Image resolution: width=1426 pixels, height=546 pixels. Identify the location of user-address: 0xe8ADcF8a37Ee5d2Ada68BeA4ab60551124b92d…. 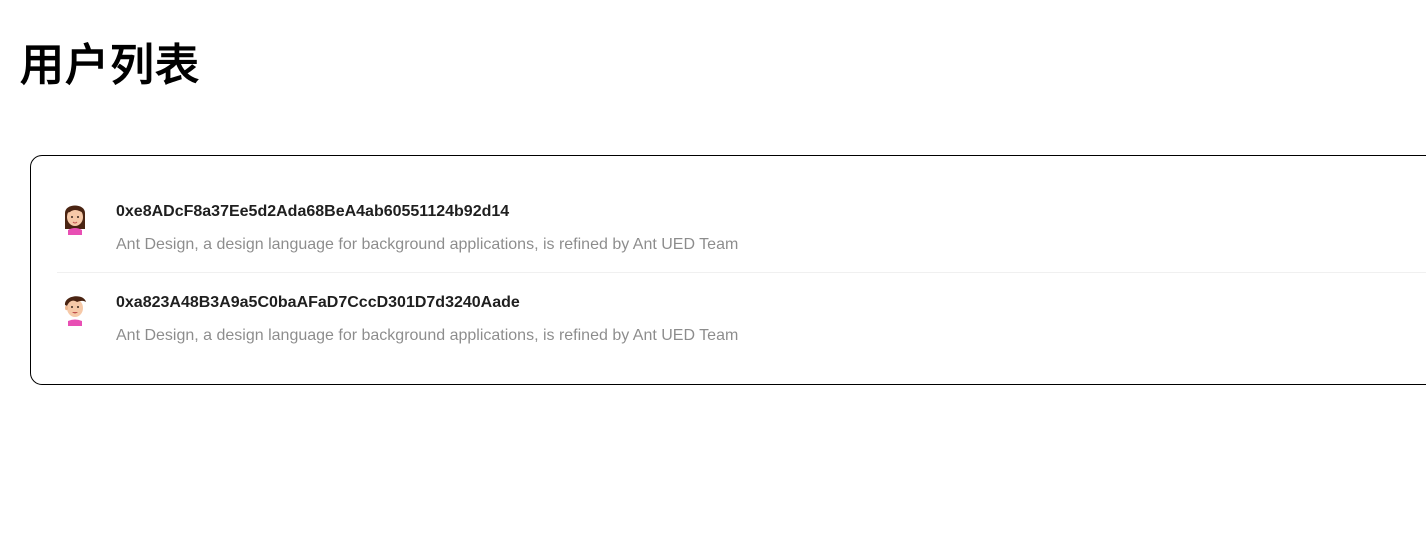
(312, 212).